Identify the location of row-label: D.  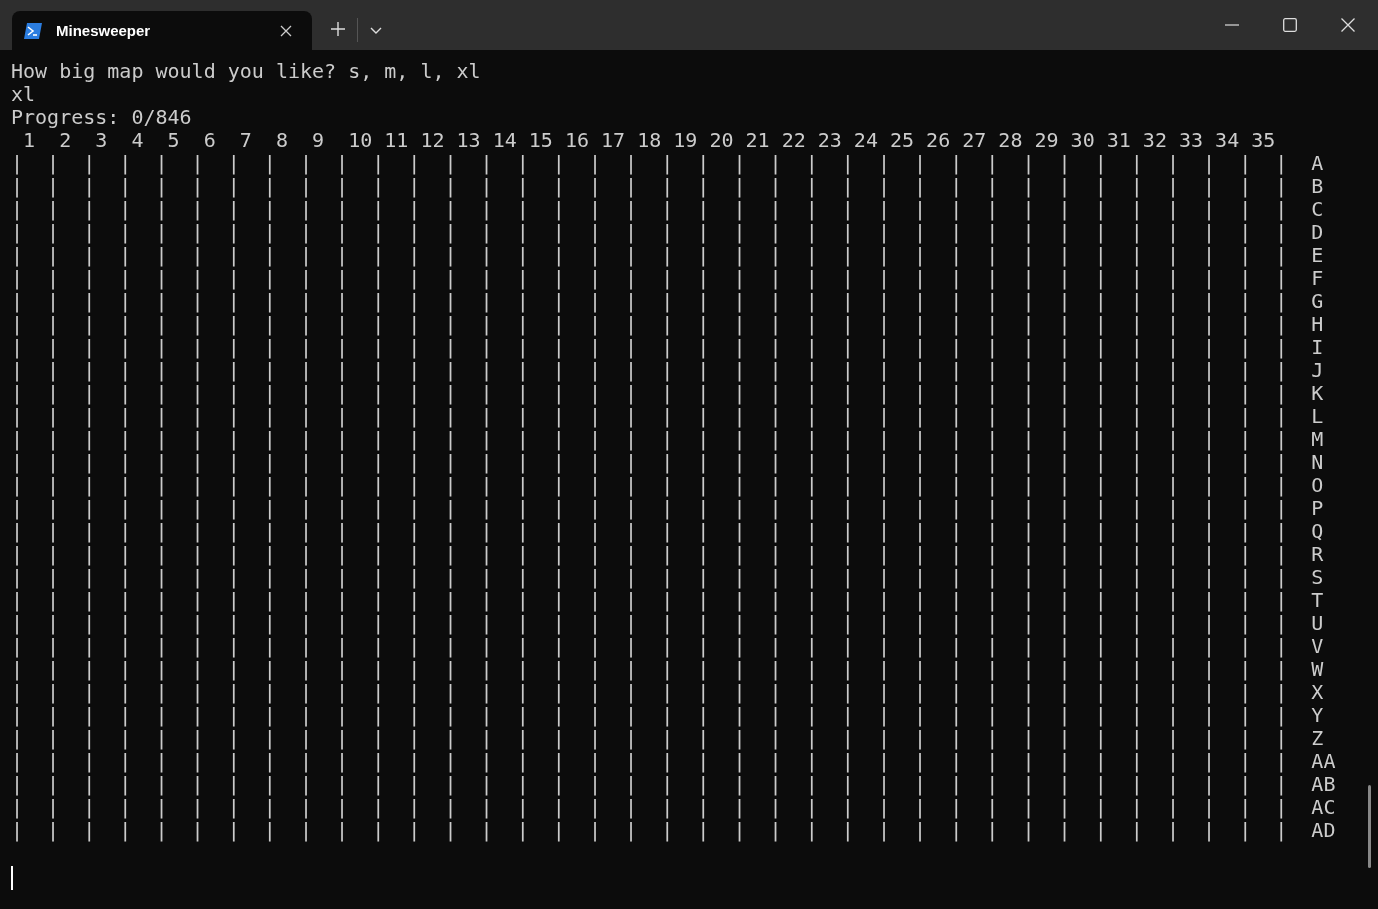
(1317, 232).